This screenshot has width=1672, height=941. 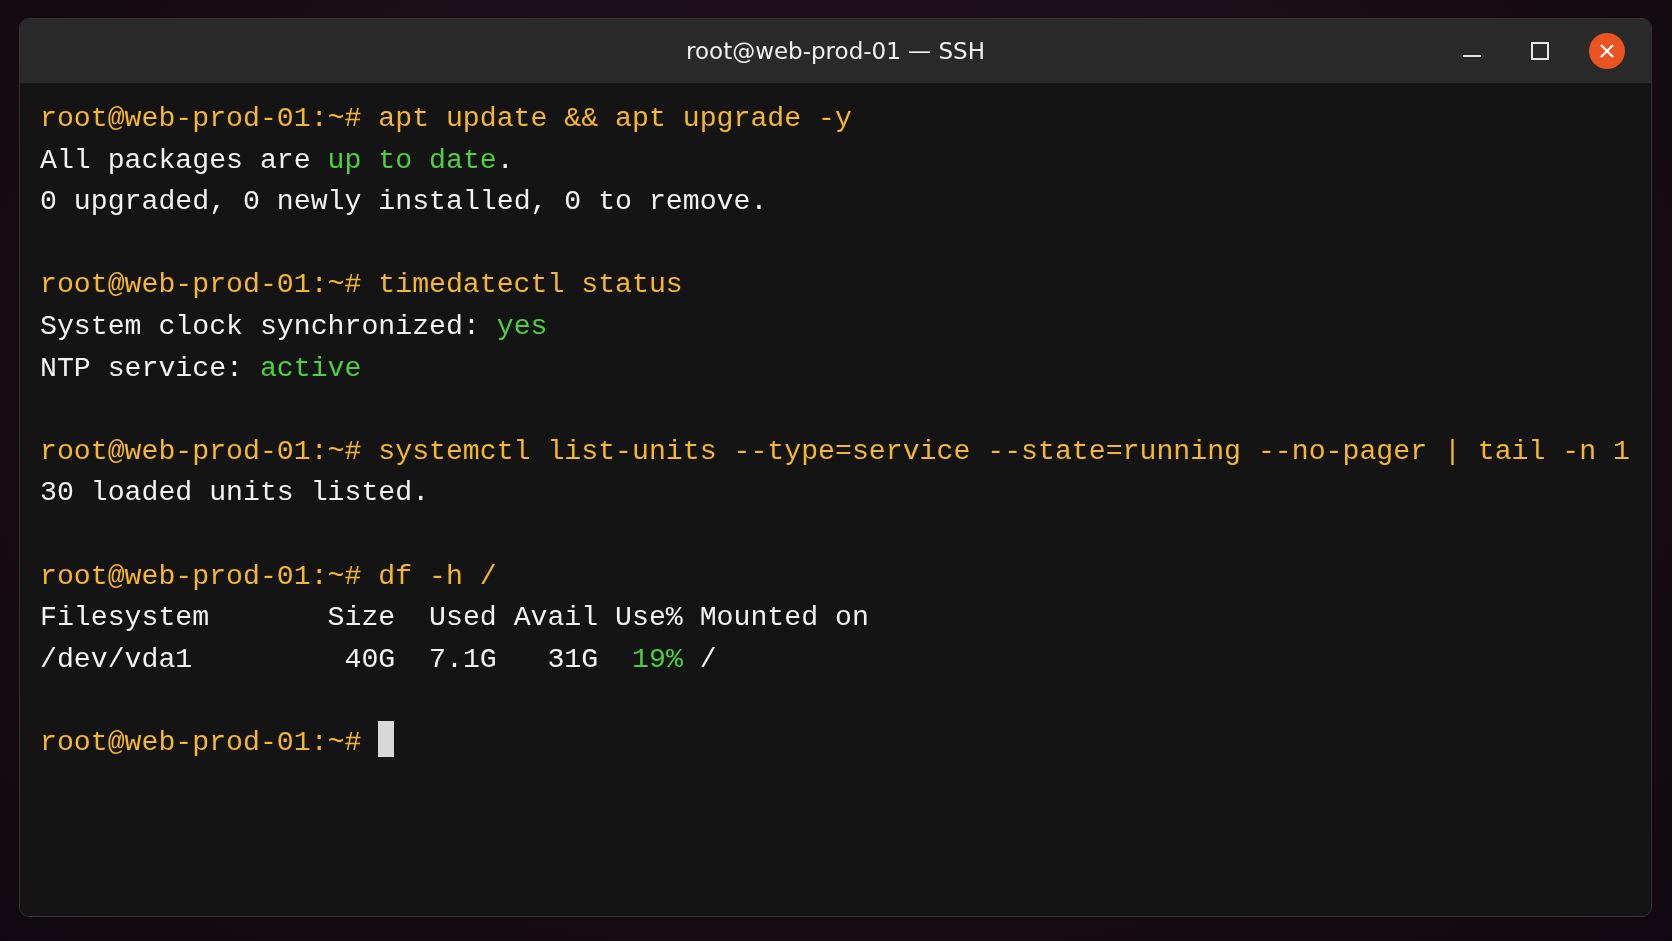 I want to click on output-line: 0 upgraded, 0 newly installed, 0 to remove., so click(x=404, y=202).